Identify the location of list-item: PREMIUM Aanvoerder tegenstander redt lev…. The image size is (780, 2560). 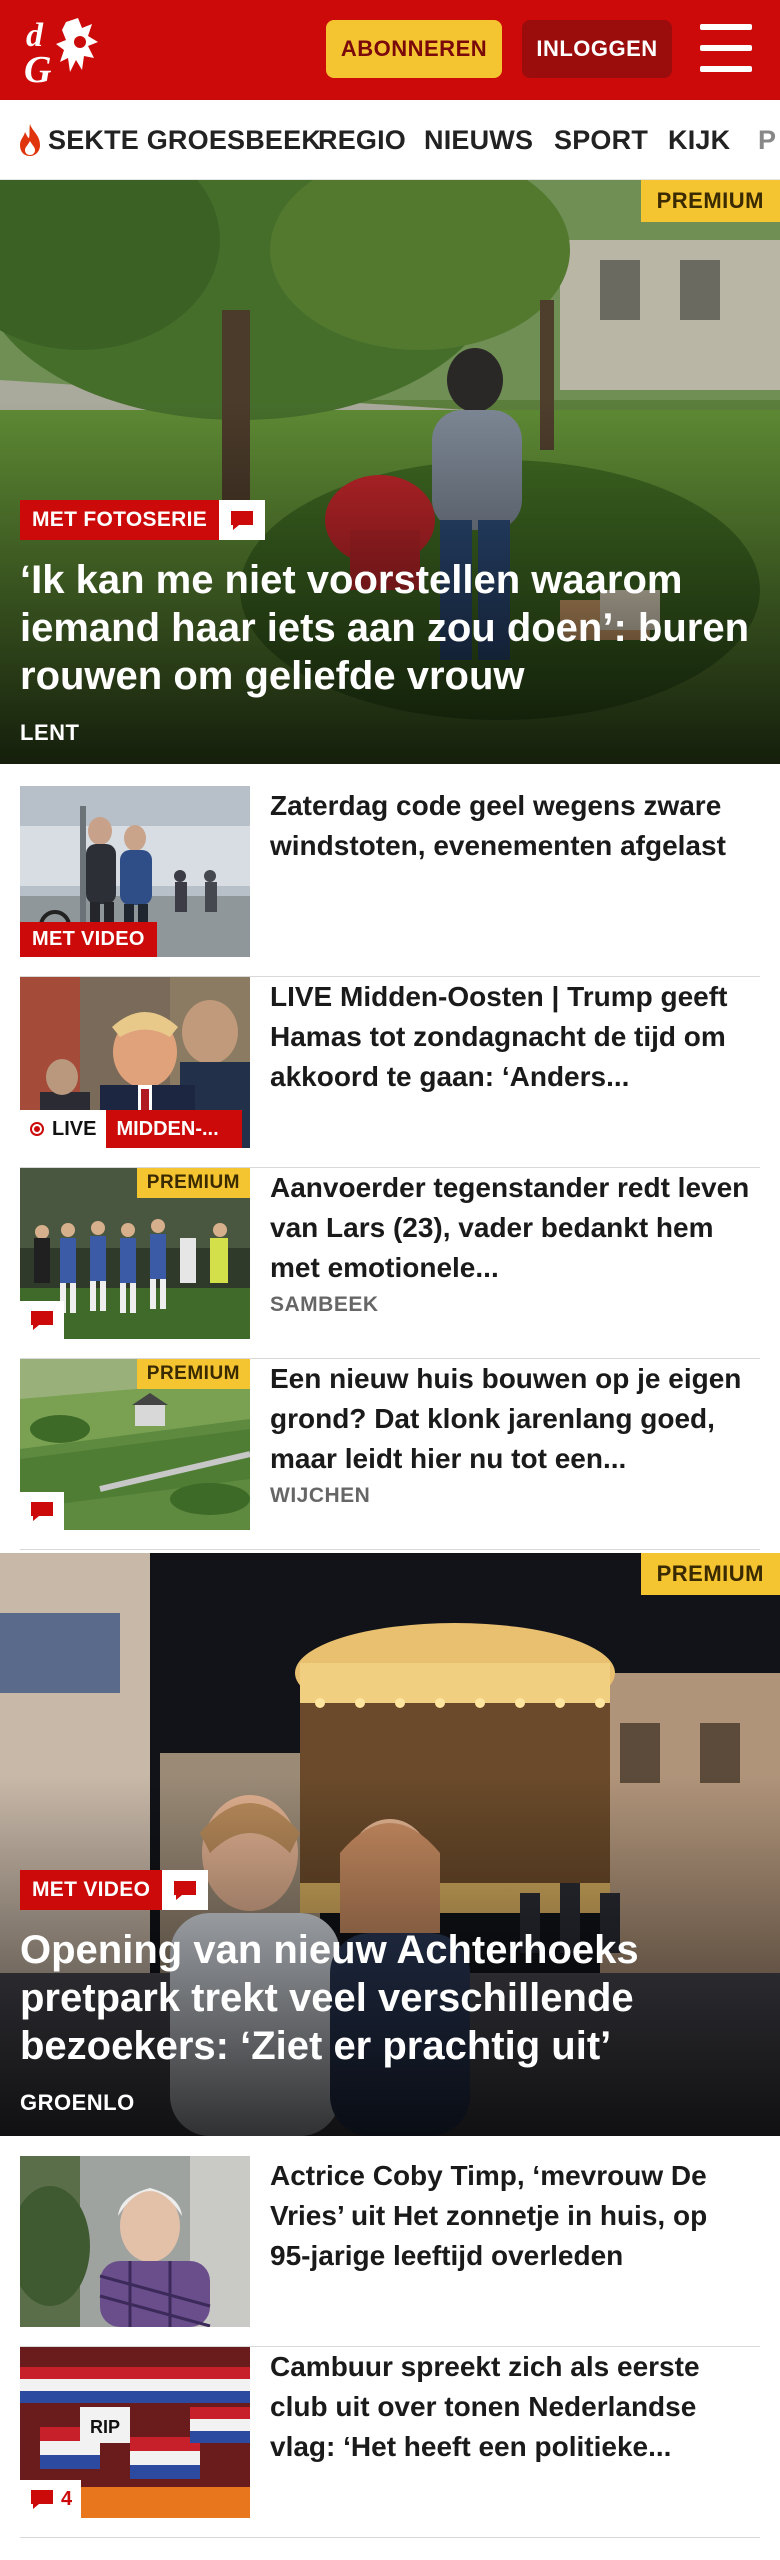
(390, 1263).